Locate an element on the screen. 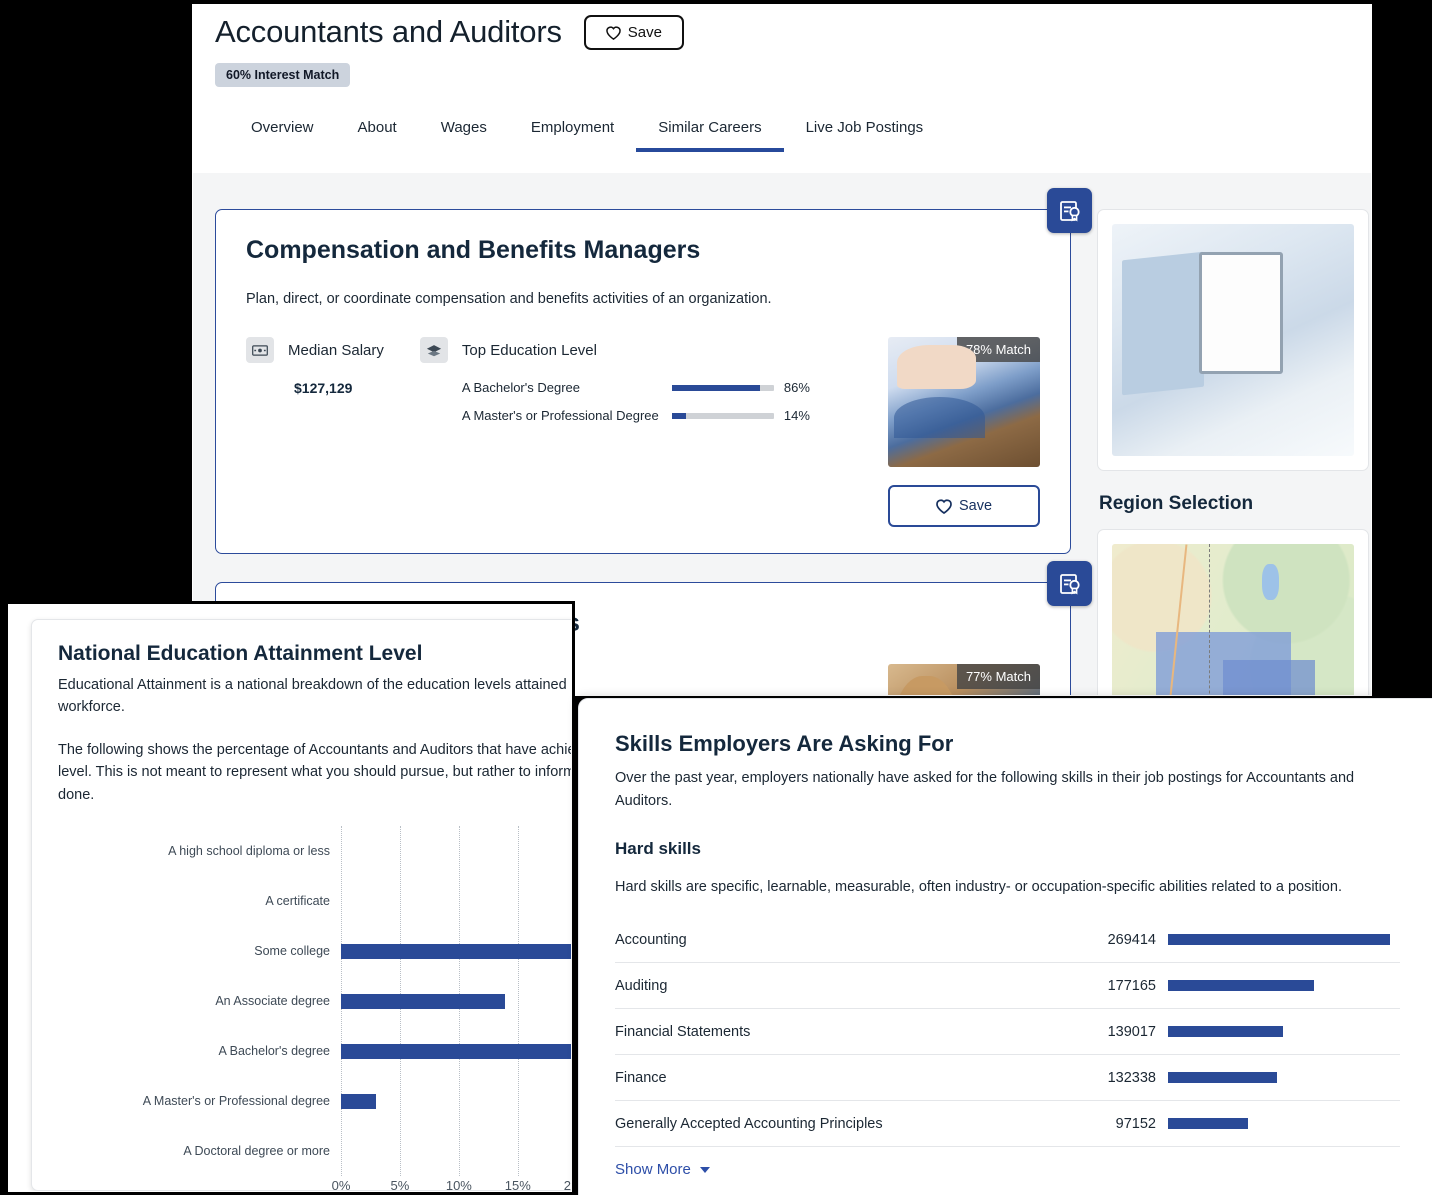 The height and width of the screenshot is (1195, 1432). skill-row: Financial Statements 139017 is located at coordinates (1007, 1032).